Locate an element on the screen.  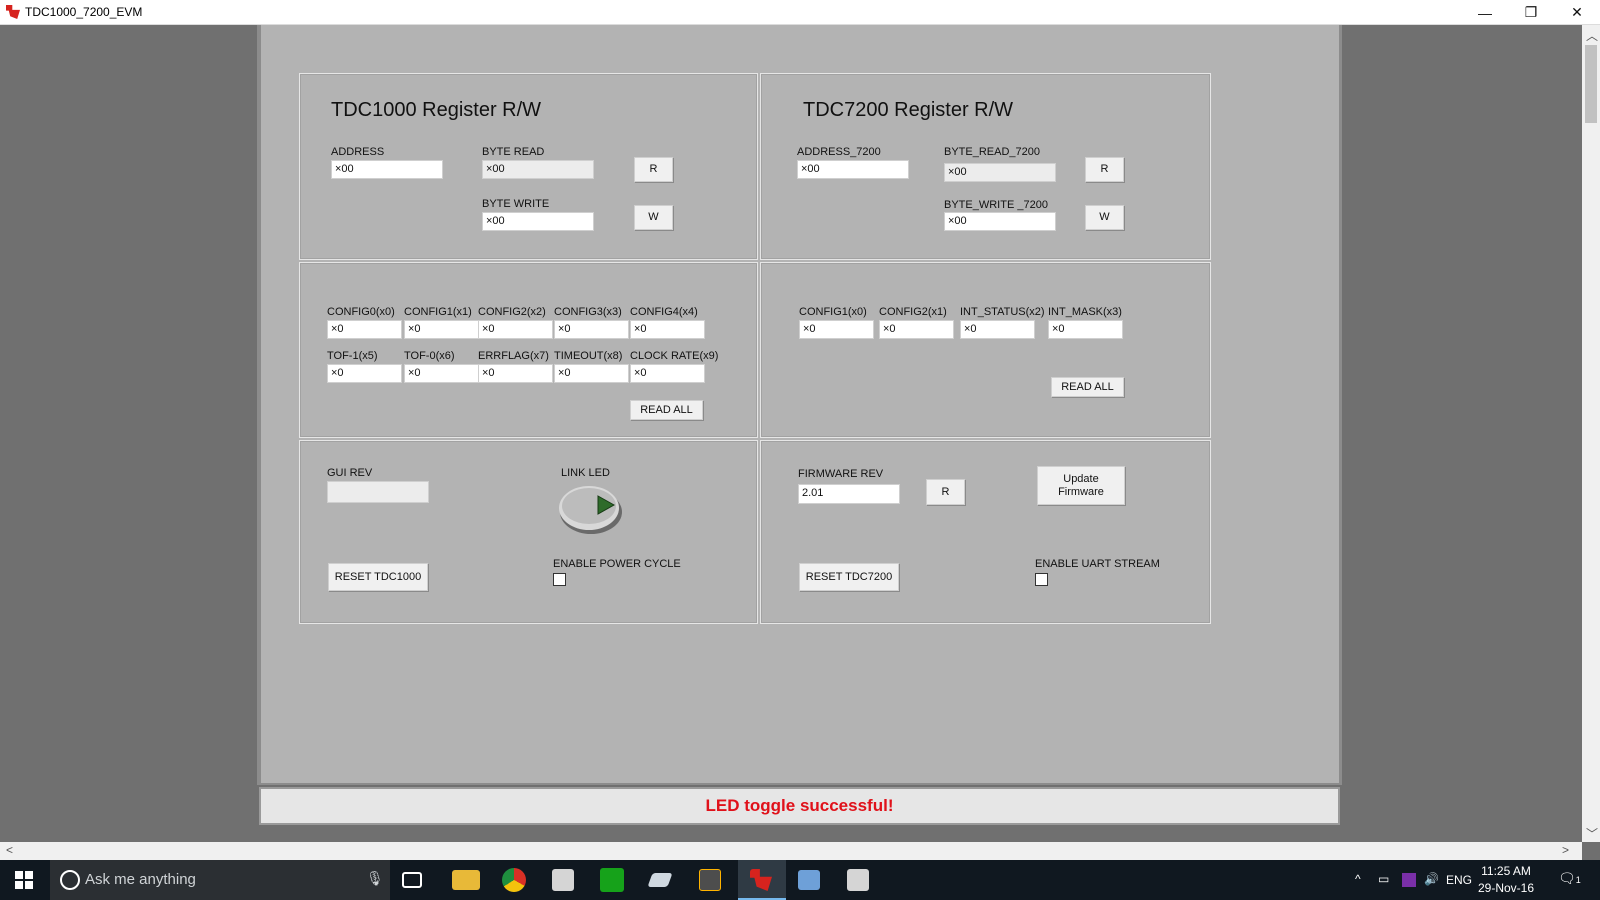
tdc1000-rw-title: TDC1000 Register R/W is located at coordinates (436, 110).